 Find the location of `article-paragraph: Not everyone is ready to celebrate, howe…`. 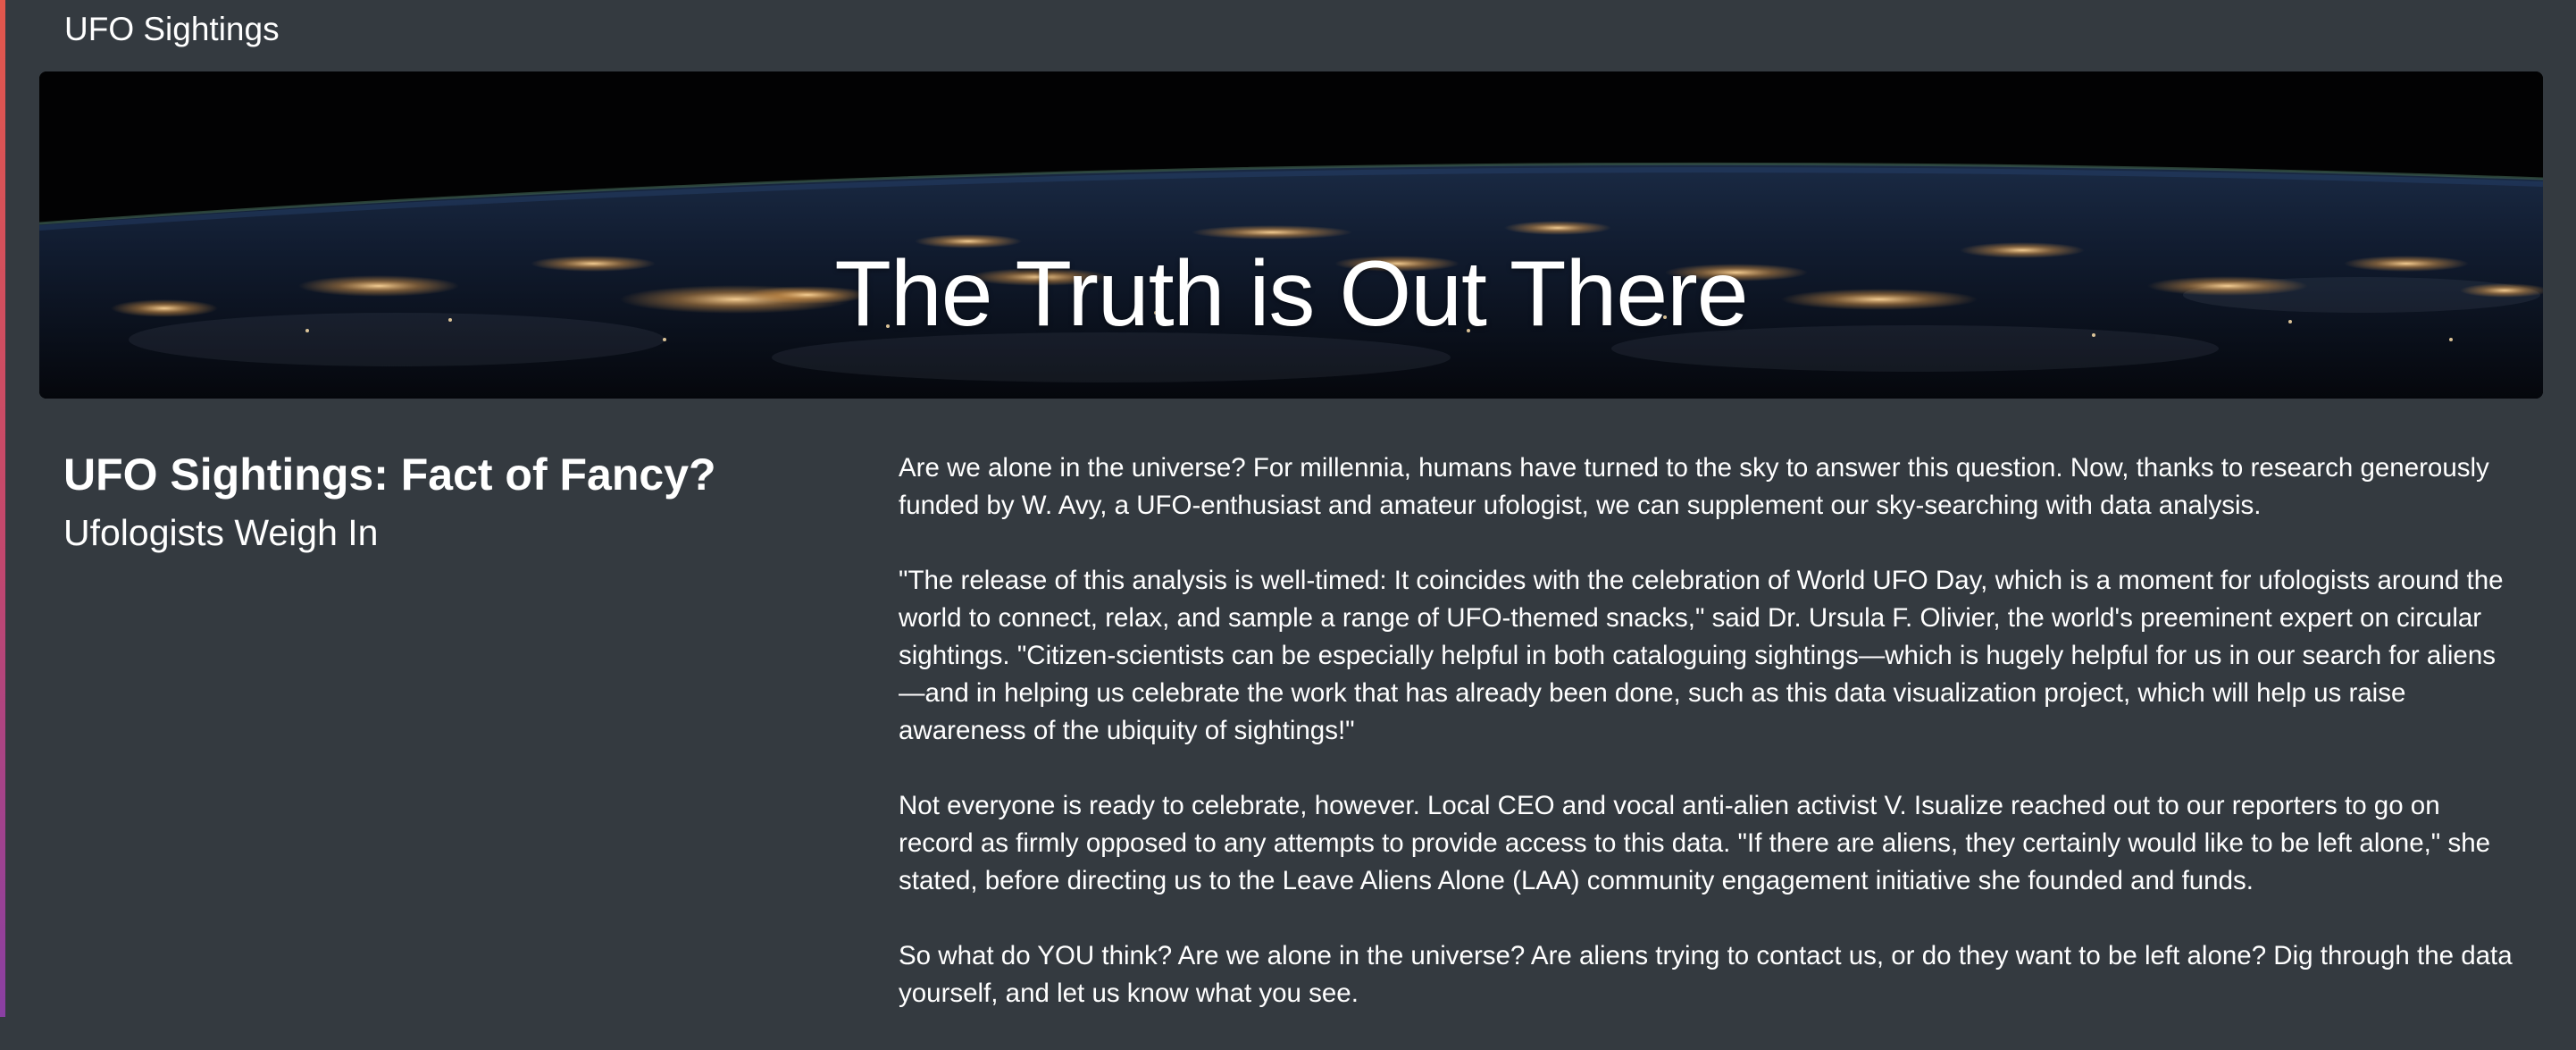

article-paragraph: Not everyone is ready to celebrate, howe… is located at coordinates (1695, 843).